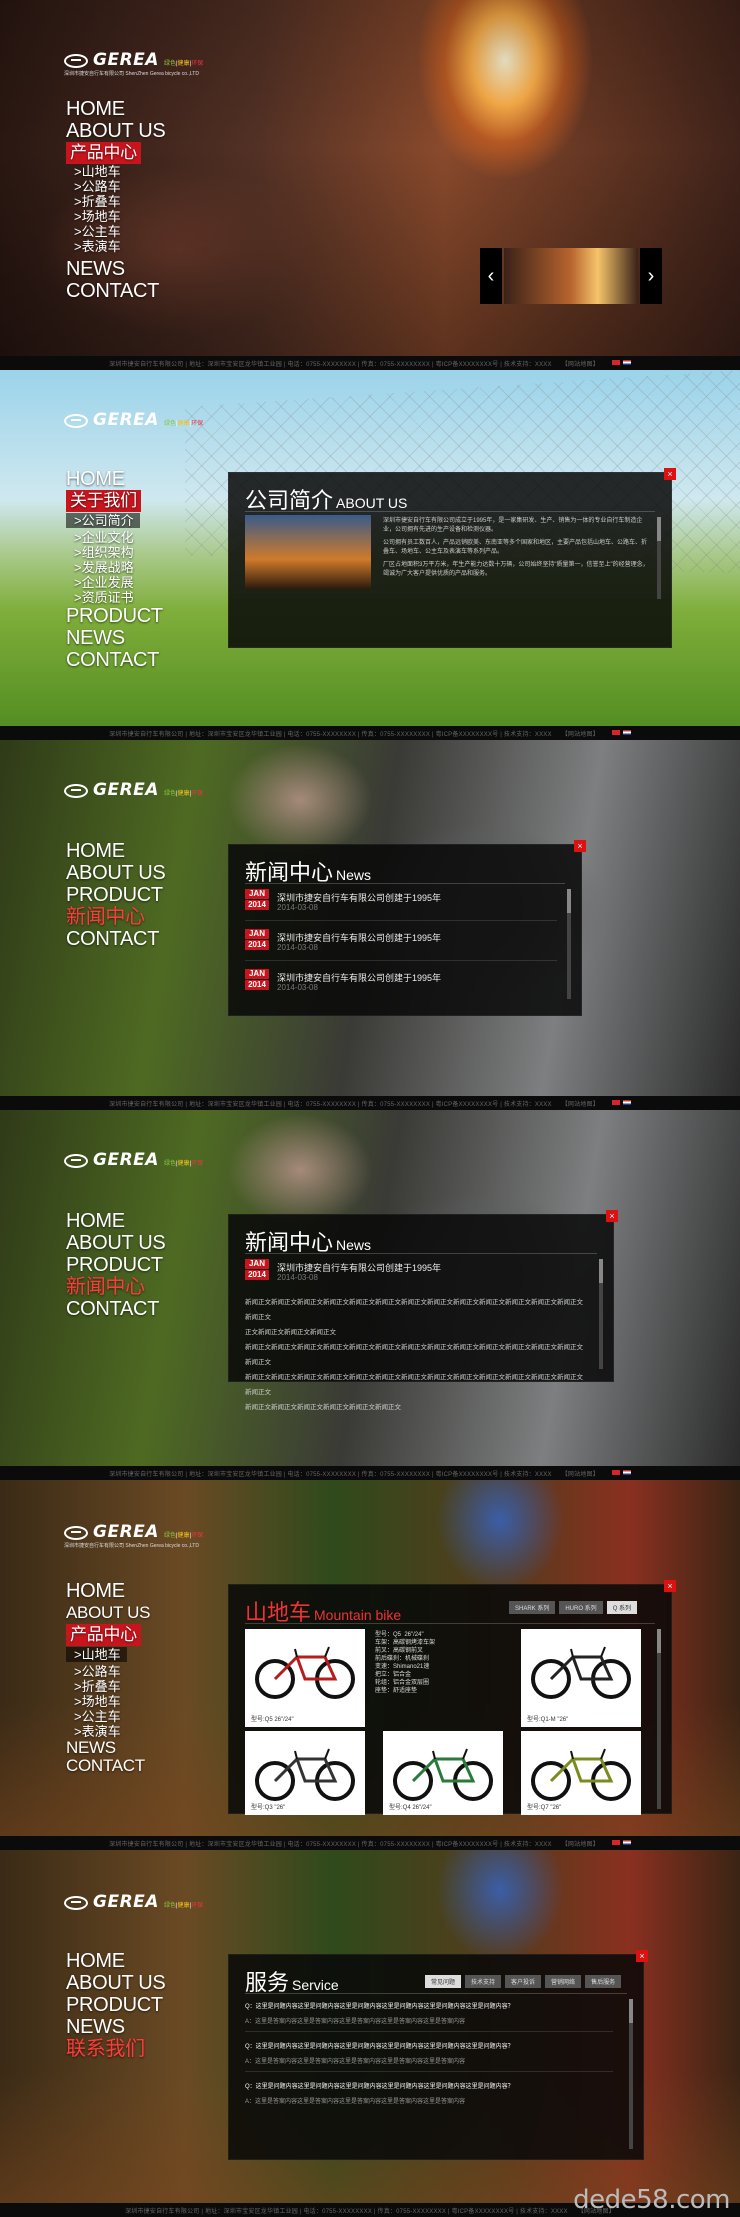 The height and width of the screenshot is (2217, 740). Describe the element at coordinates (305, 1773) in the screenshot. I see `bike-card: 型号:Q3 "26"` at that location.